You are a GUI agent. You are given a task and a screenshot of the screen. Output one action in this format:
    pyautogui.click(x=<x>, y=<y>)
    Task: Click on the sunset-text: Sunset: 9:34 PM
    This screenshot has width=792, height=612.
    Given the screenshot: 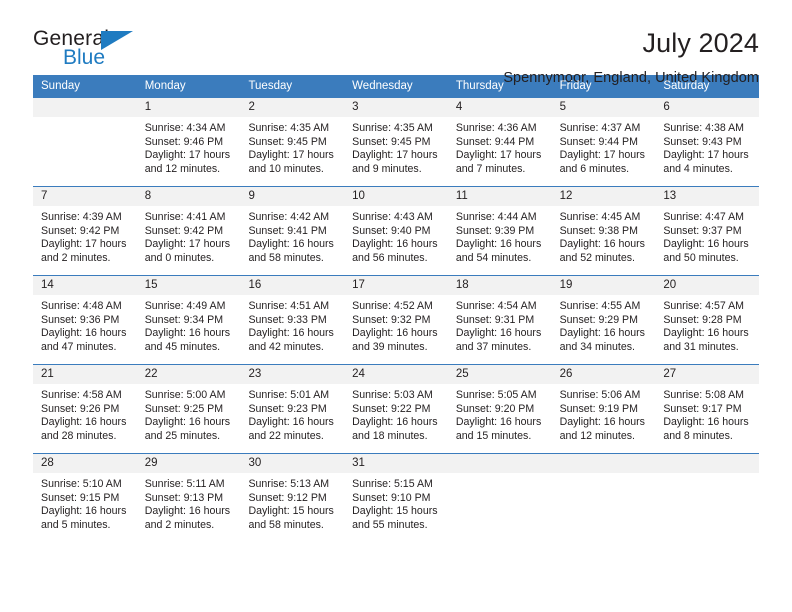 What is the action you would take?
    pyautogui.click(x=184, y=319)
    